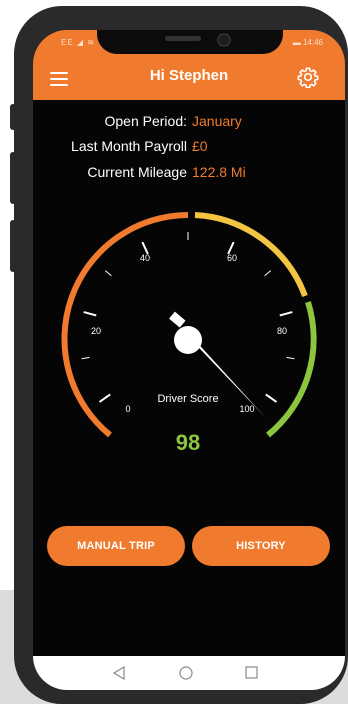  Describe the element at coordinates (13, 117) in the screenshot. I see `phone-side-button` at that location.